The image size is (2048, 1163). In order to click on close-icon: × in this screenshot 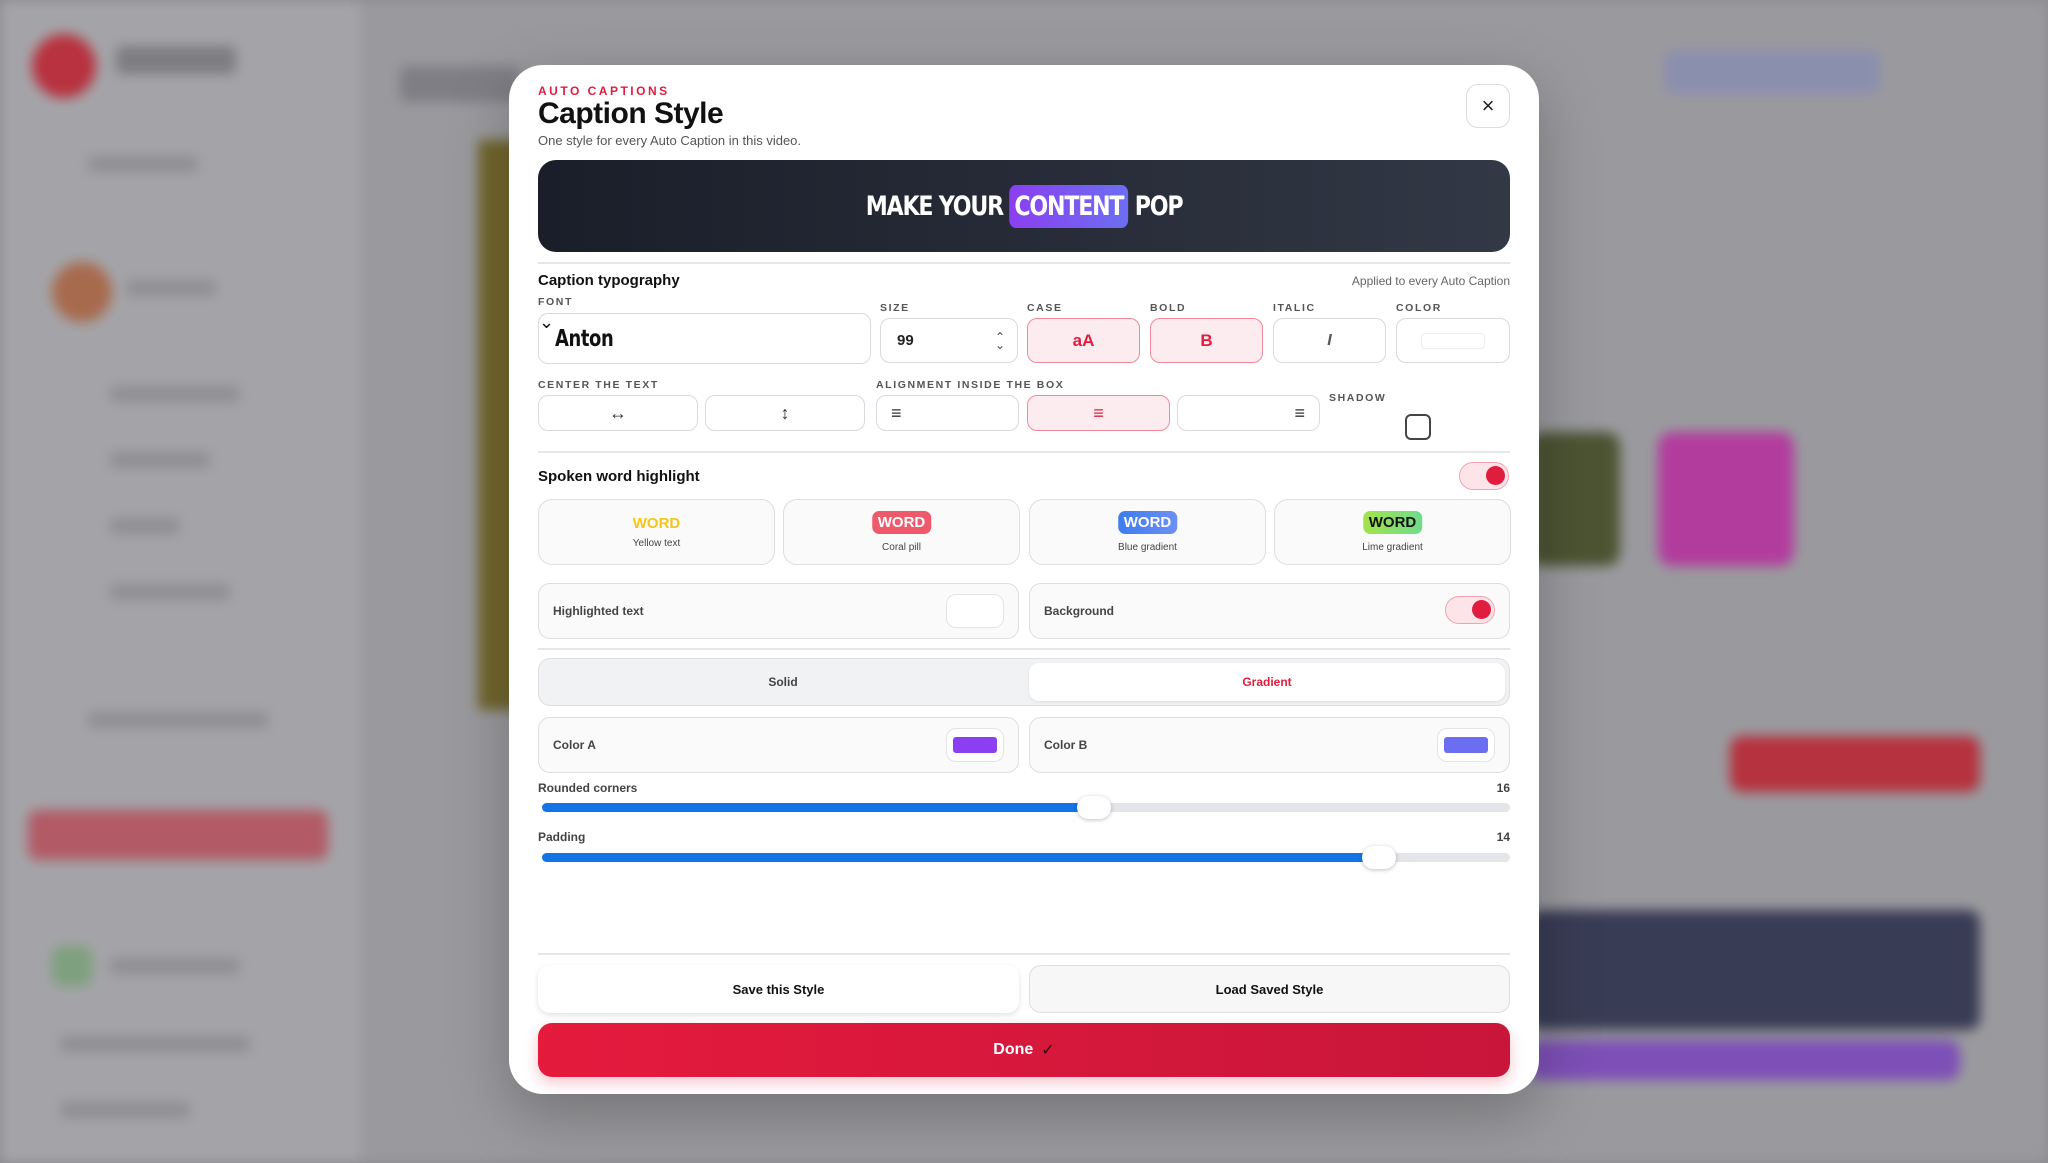, I will do `click(1488, 105)`.